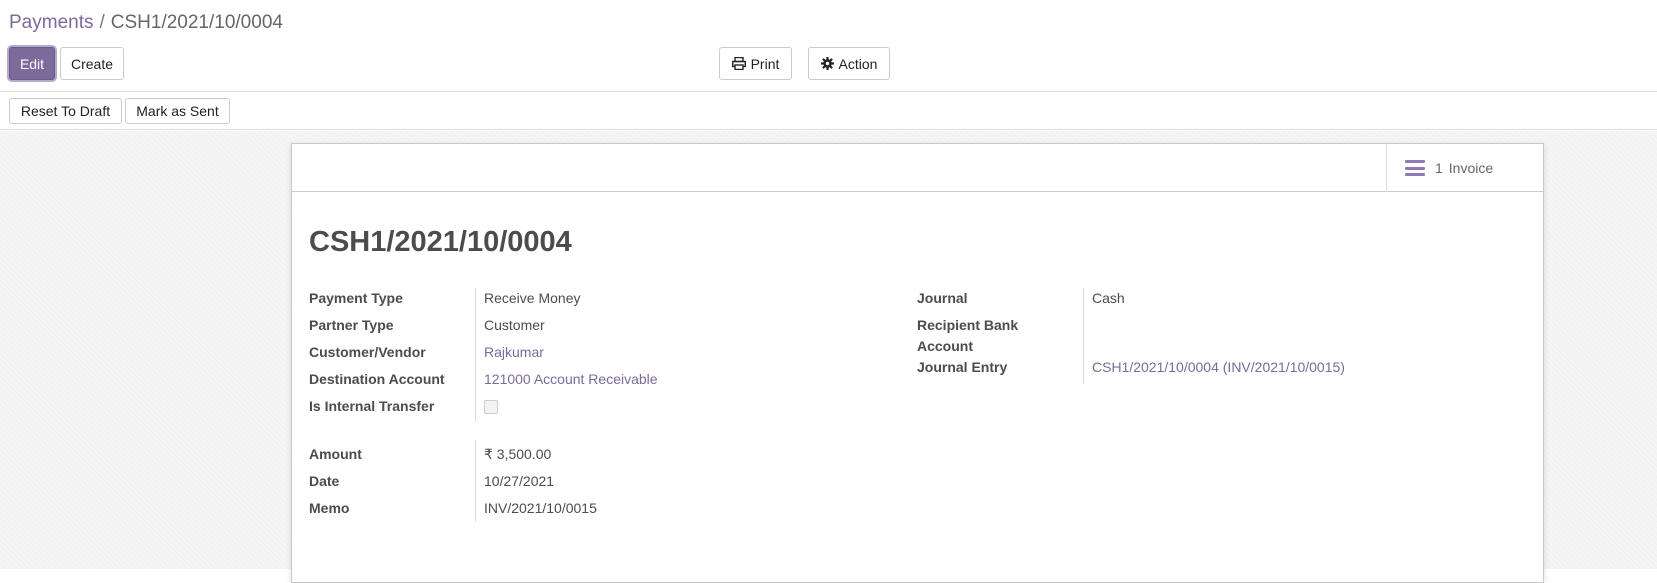 This screenshot has height=583, width=1657. Describe the element at coordinates (858, 63) in the screenshot. I see `action-button-label: Action` at that location.